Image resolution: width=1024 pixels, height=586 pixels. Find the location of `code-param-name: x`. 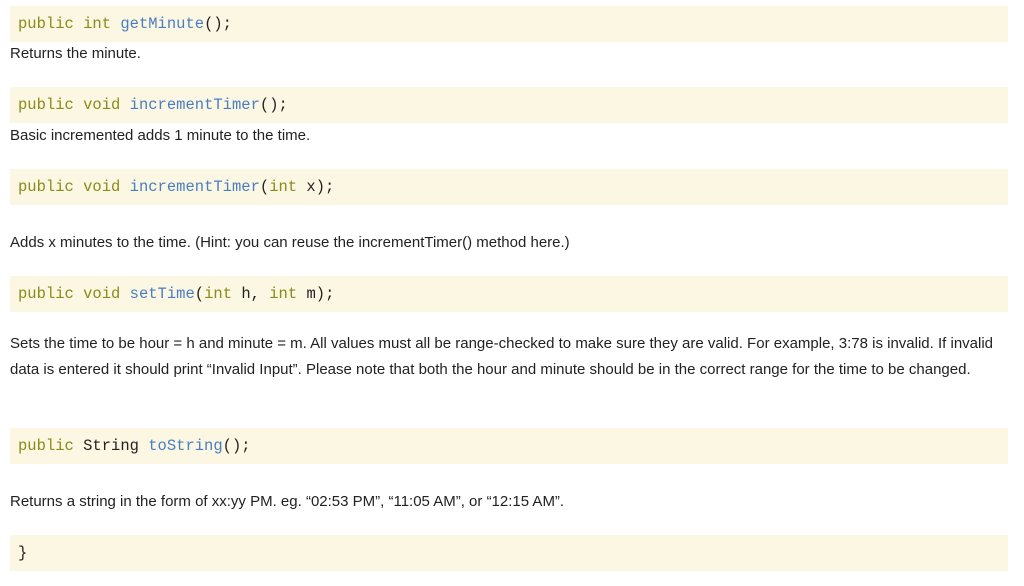

code-param-name: x is located at coordinates (311, 187).